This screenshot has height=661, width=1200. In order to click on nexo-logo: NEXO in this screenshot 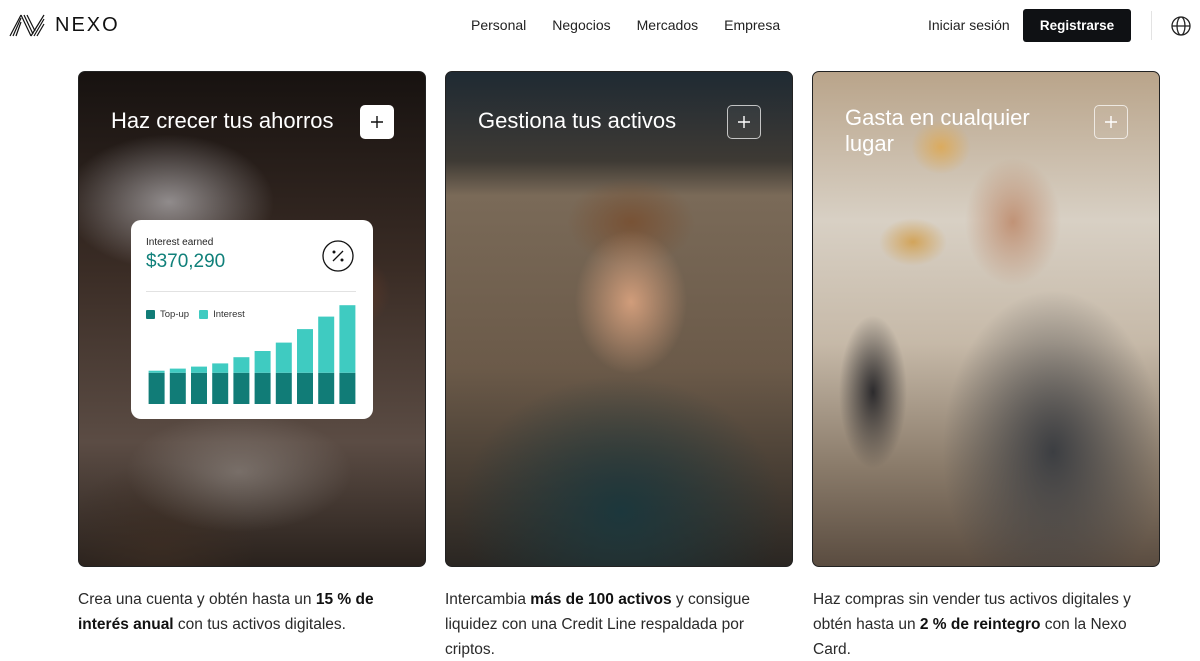, I will do `click(64, 25)`.